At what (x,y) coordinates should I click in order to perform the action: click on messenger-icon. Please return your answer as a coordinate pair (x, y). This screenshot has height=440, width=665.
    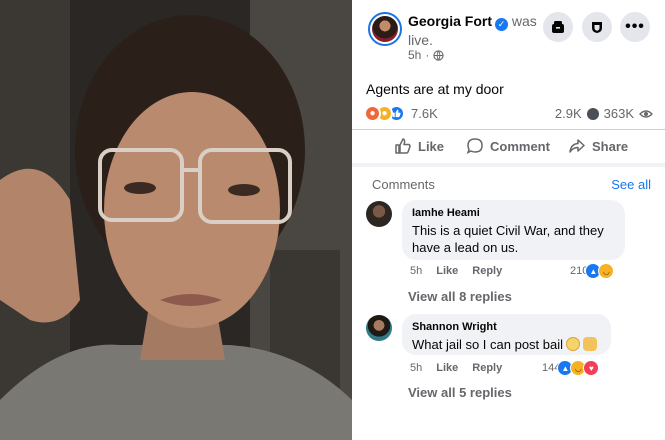
    Looking at the image, I should click on (558, 27).